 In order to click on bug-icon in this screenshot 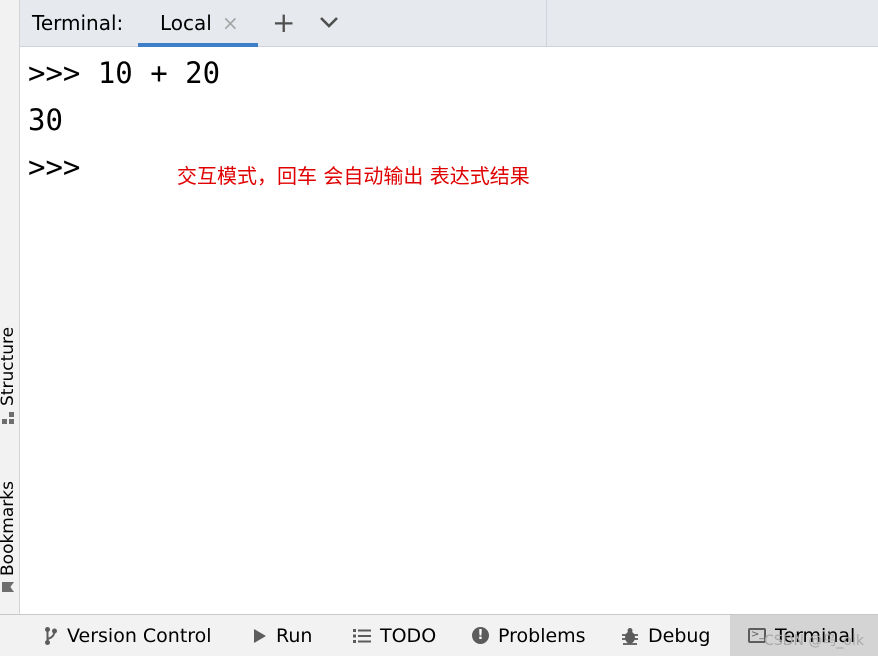, I will do `click(630, 636)`.